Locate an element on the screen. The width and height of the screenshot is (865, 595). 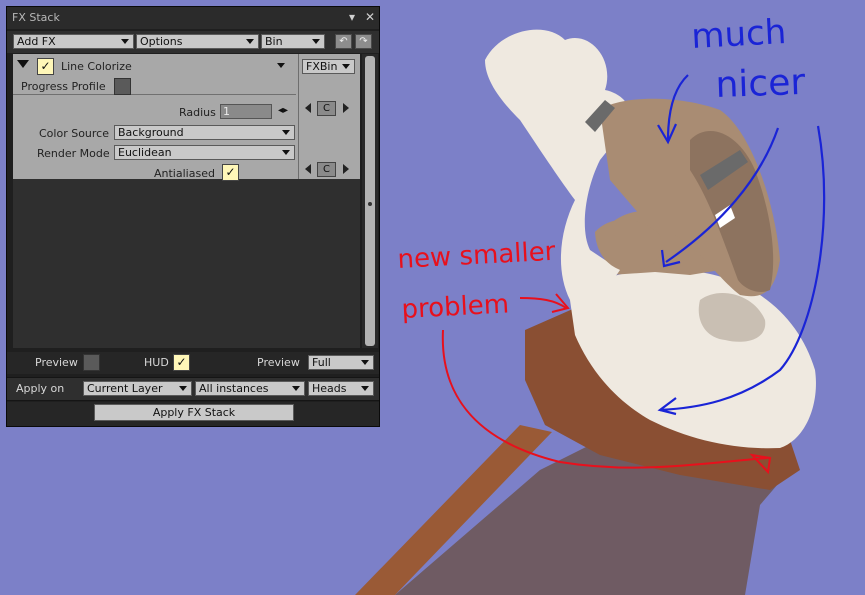
antialiased-label: Antialiased is located at coordinates (184, 173).